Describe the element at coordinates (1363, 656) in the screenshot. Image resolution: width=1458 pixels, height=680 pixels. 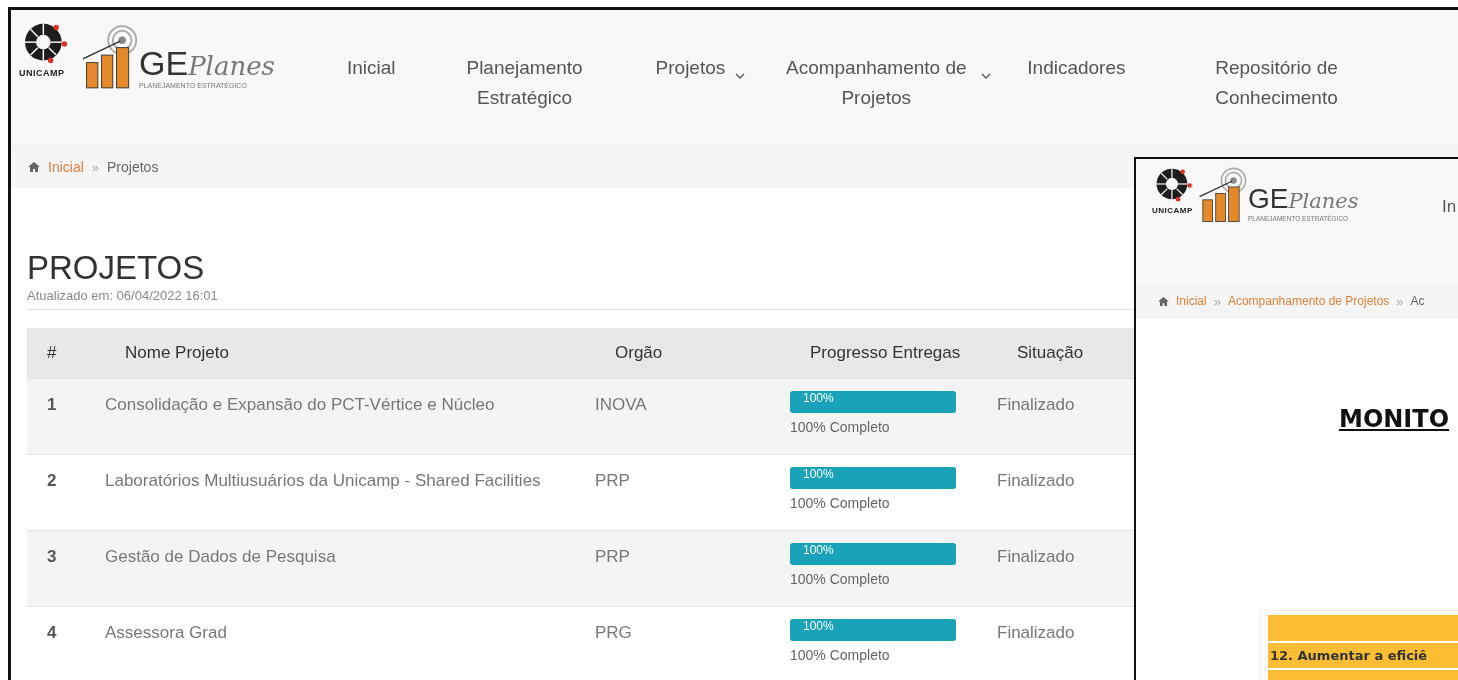
I see `table-row-text: 12. Aumentar a eficiê` at that location.